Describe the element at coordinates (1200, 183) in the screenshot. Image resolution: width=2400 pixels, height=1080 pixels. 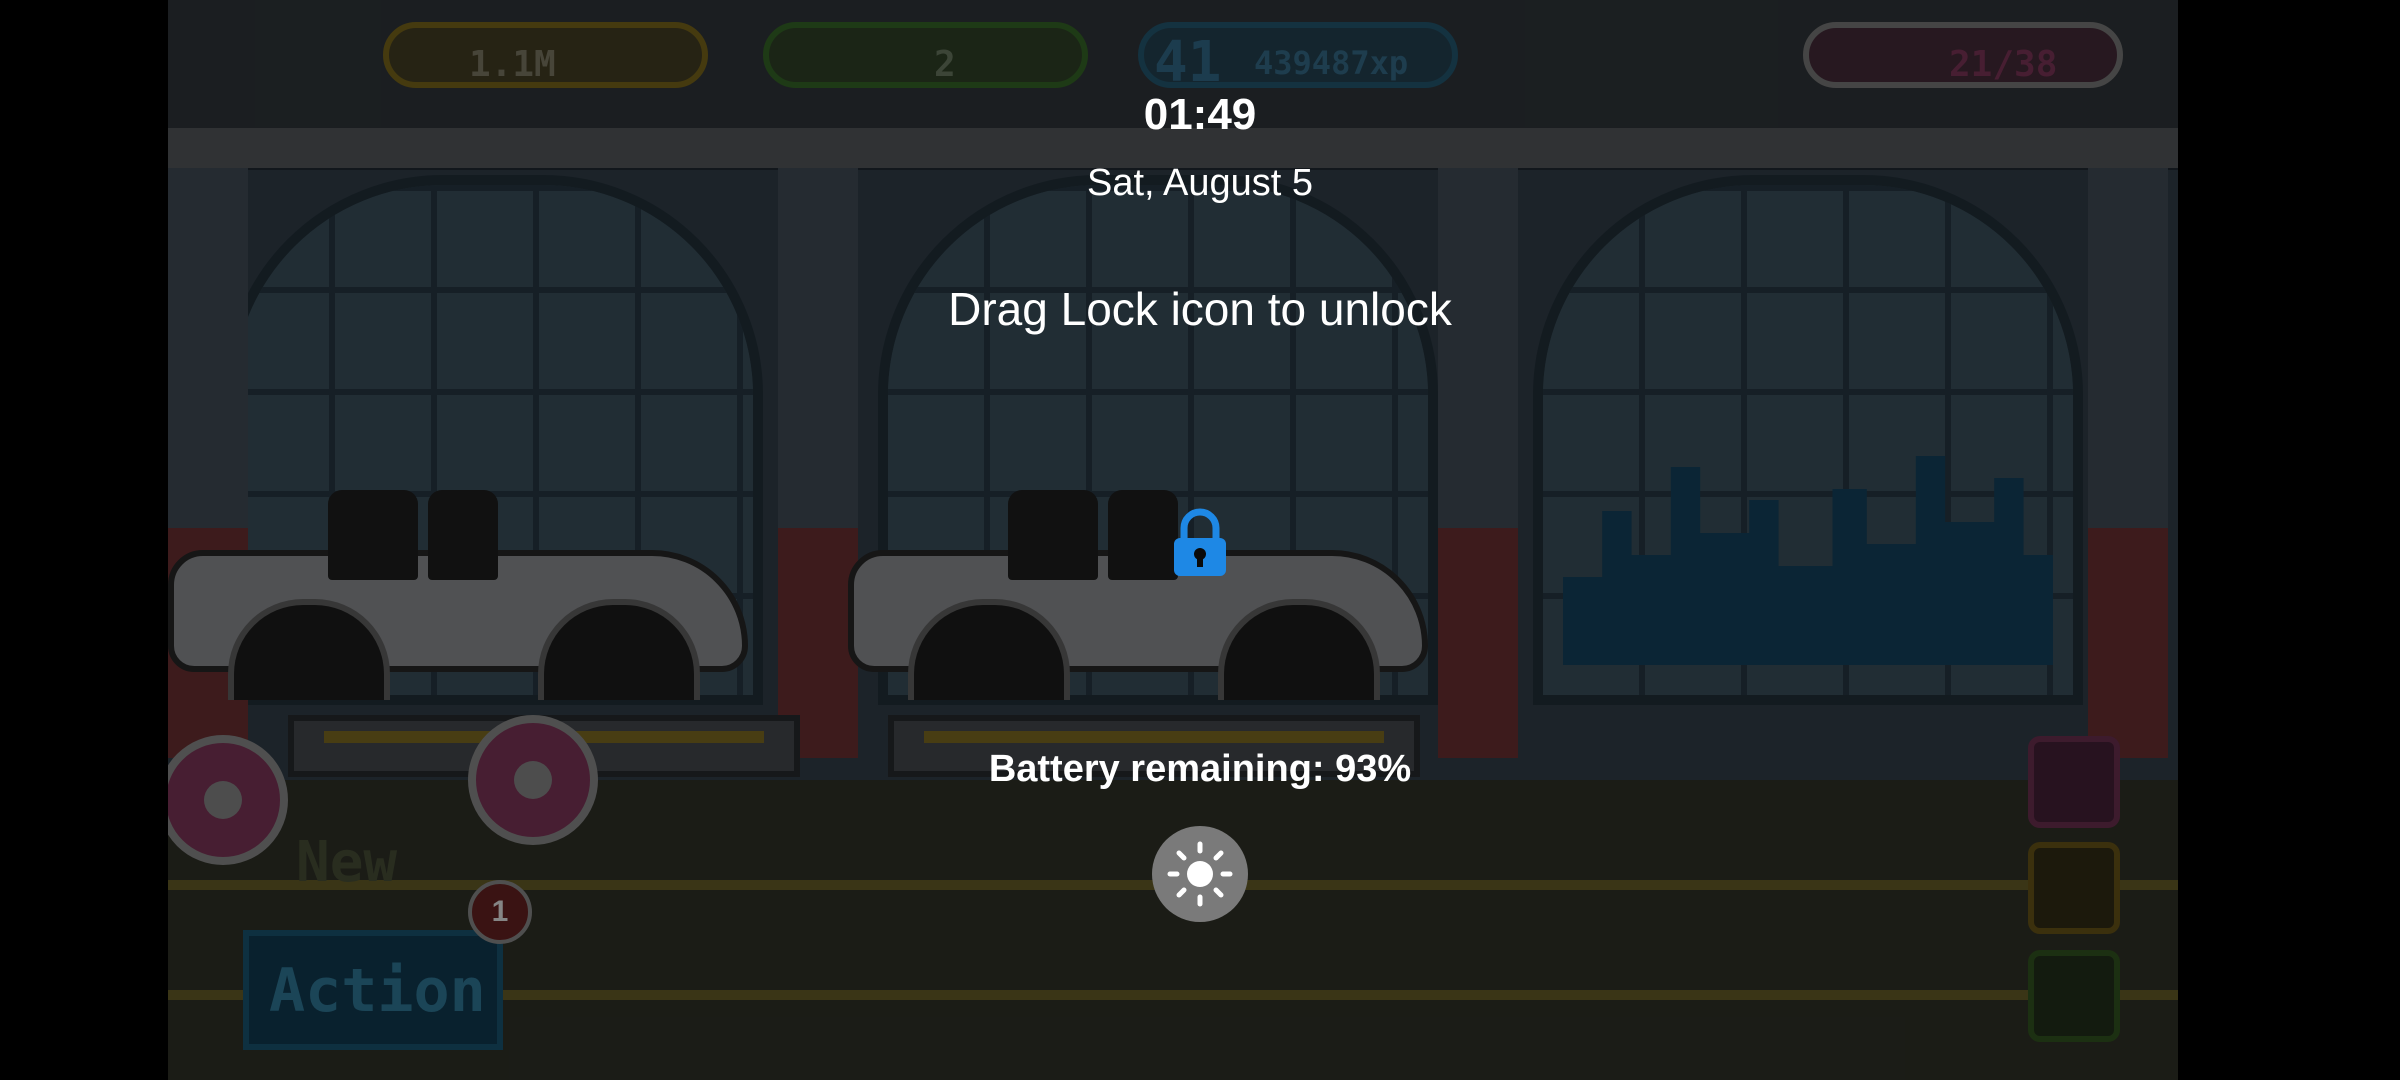
I see `date: Sat, August 5` at that location.